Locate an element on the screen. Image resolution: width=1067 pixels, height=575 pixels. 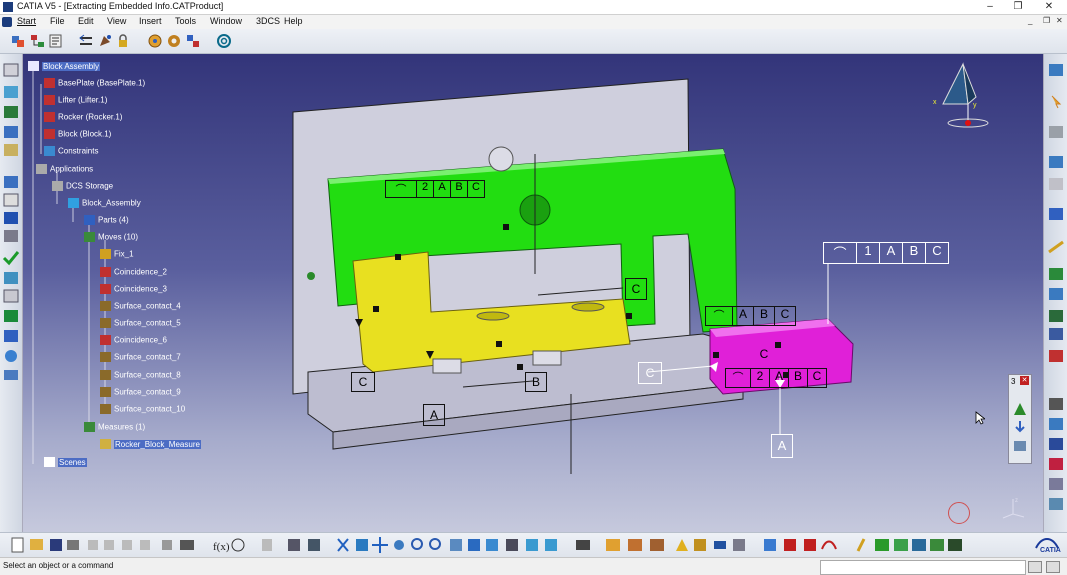
lock-icon is located at coordinates (123, 41).